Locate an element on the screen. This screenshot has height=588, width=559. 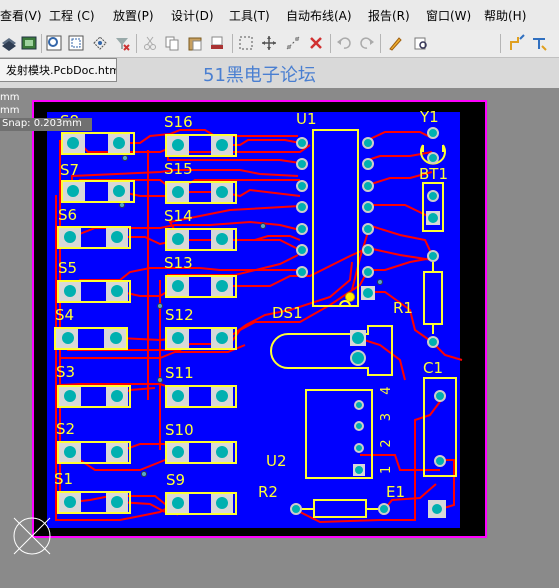
menu-tools: 工具(T) is located at coordinates (249, 15).